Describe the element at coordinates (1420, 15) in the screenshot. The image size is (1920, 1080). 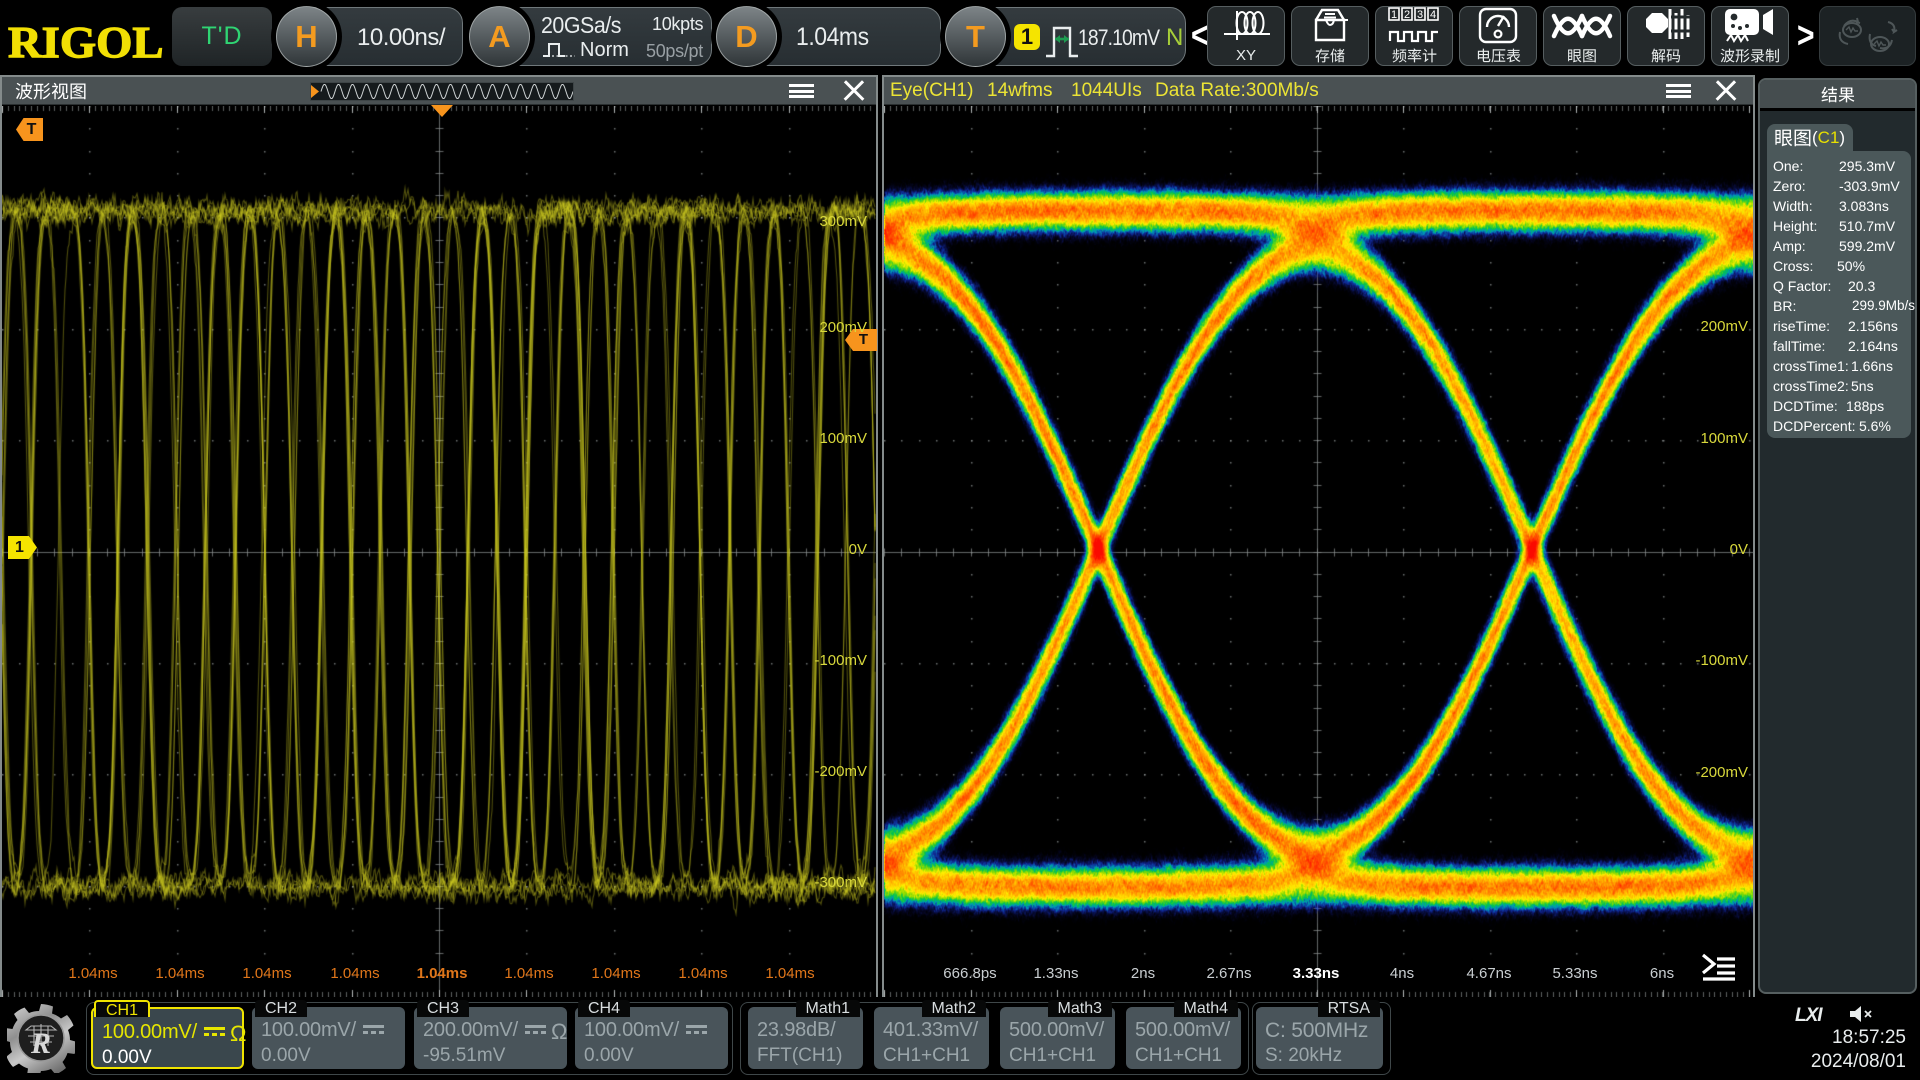
I see `svg-text: 3` at that location.